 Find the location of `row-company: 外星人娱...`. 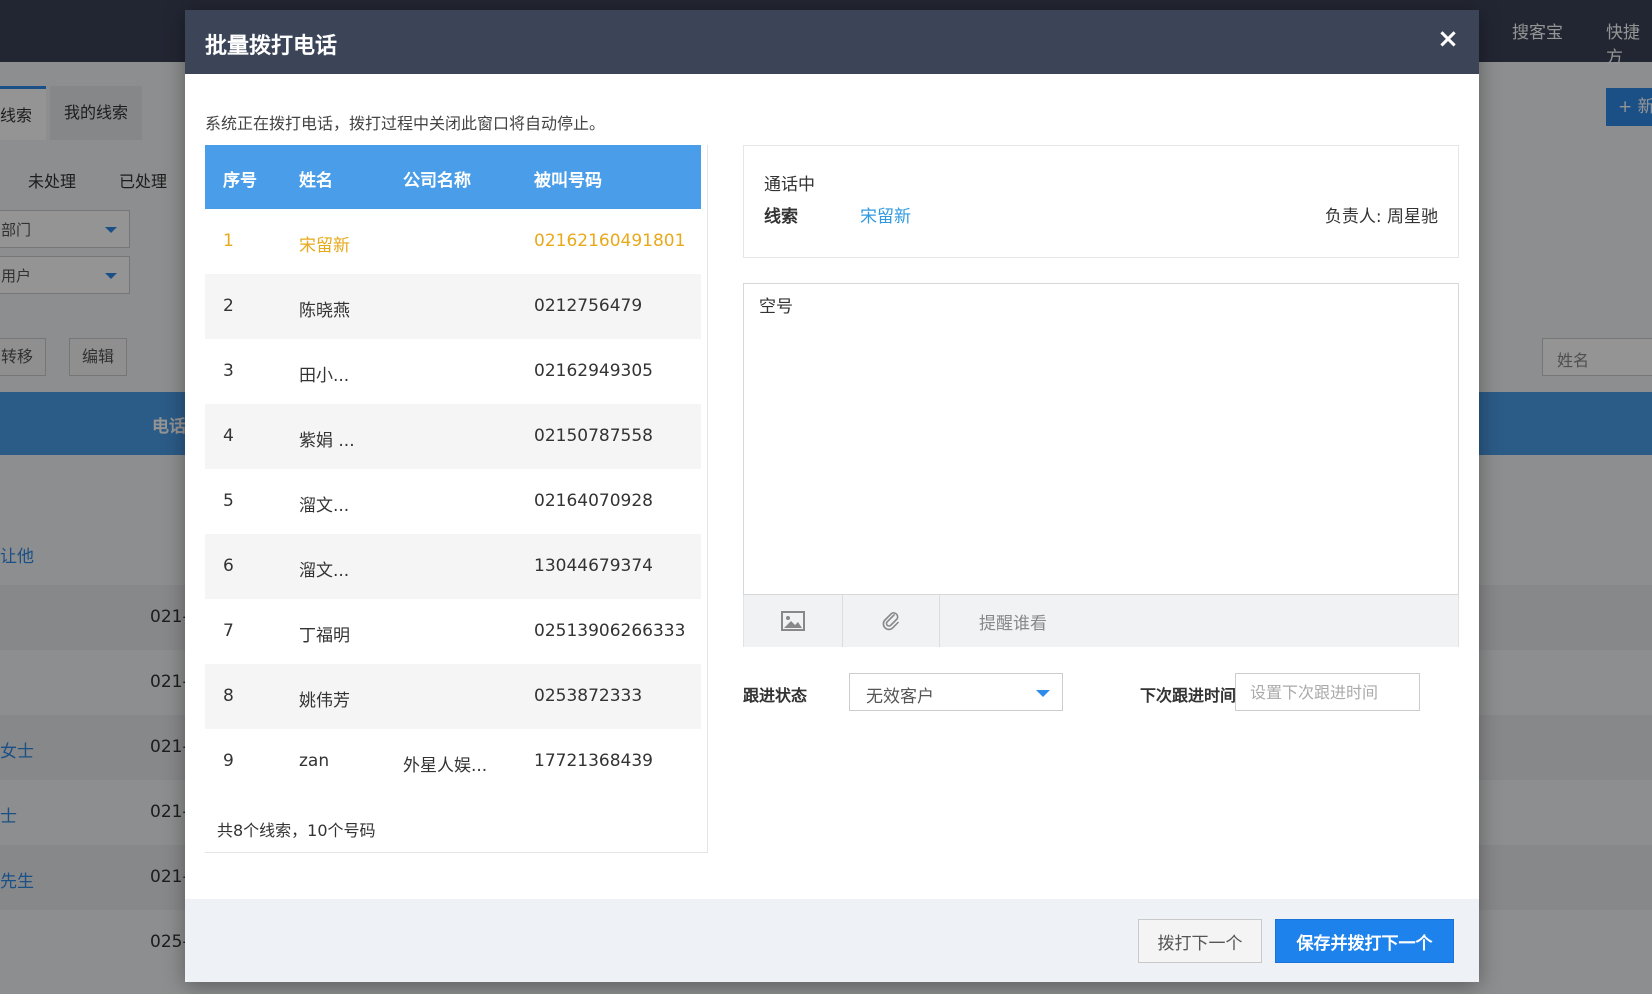

row-company: 外星人娱... is located at coordinates (445, 766).